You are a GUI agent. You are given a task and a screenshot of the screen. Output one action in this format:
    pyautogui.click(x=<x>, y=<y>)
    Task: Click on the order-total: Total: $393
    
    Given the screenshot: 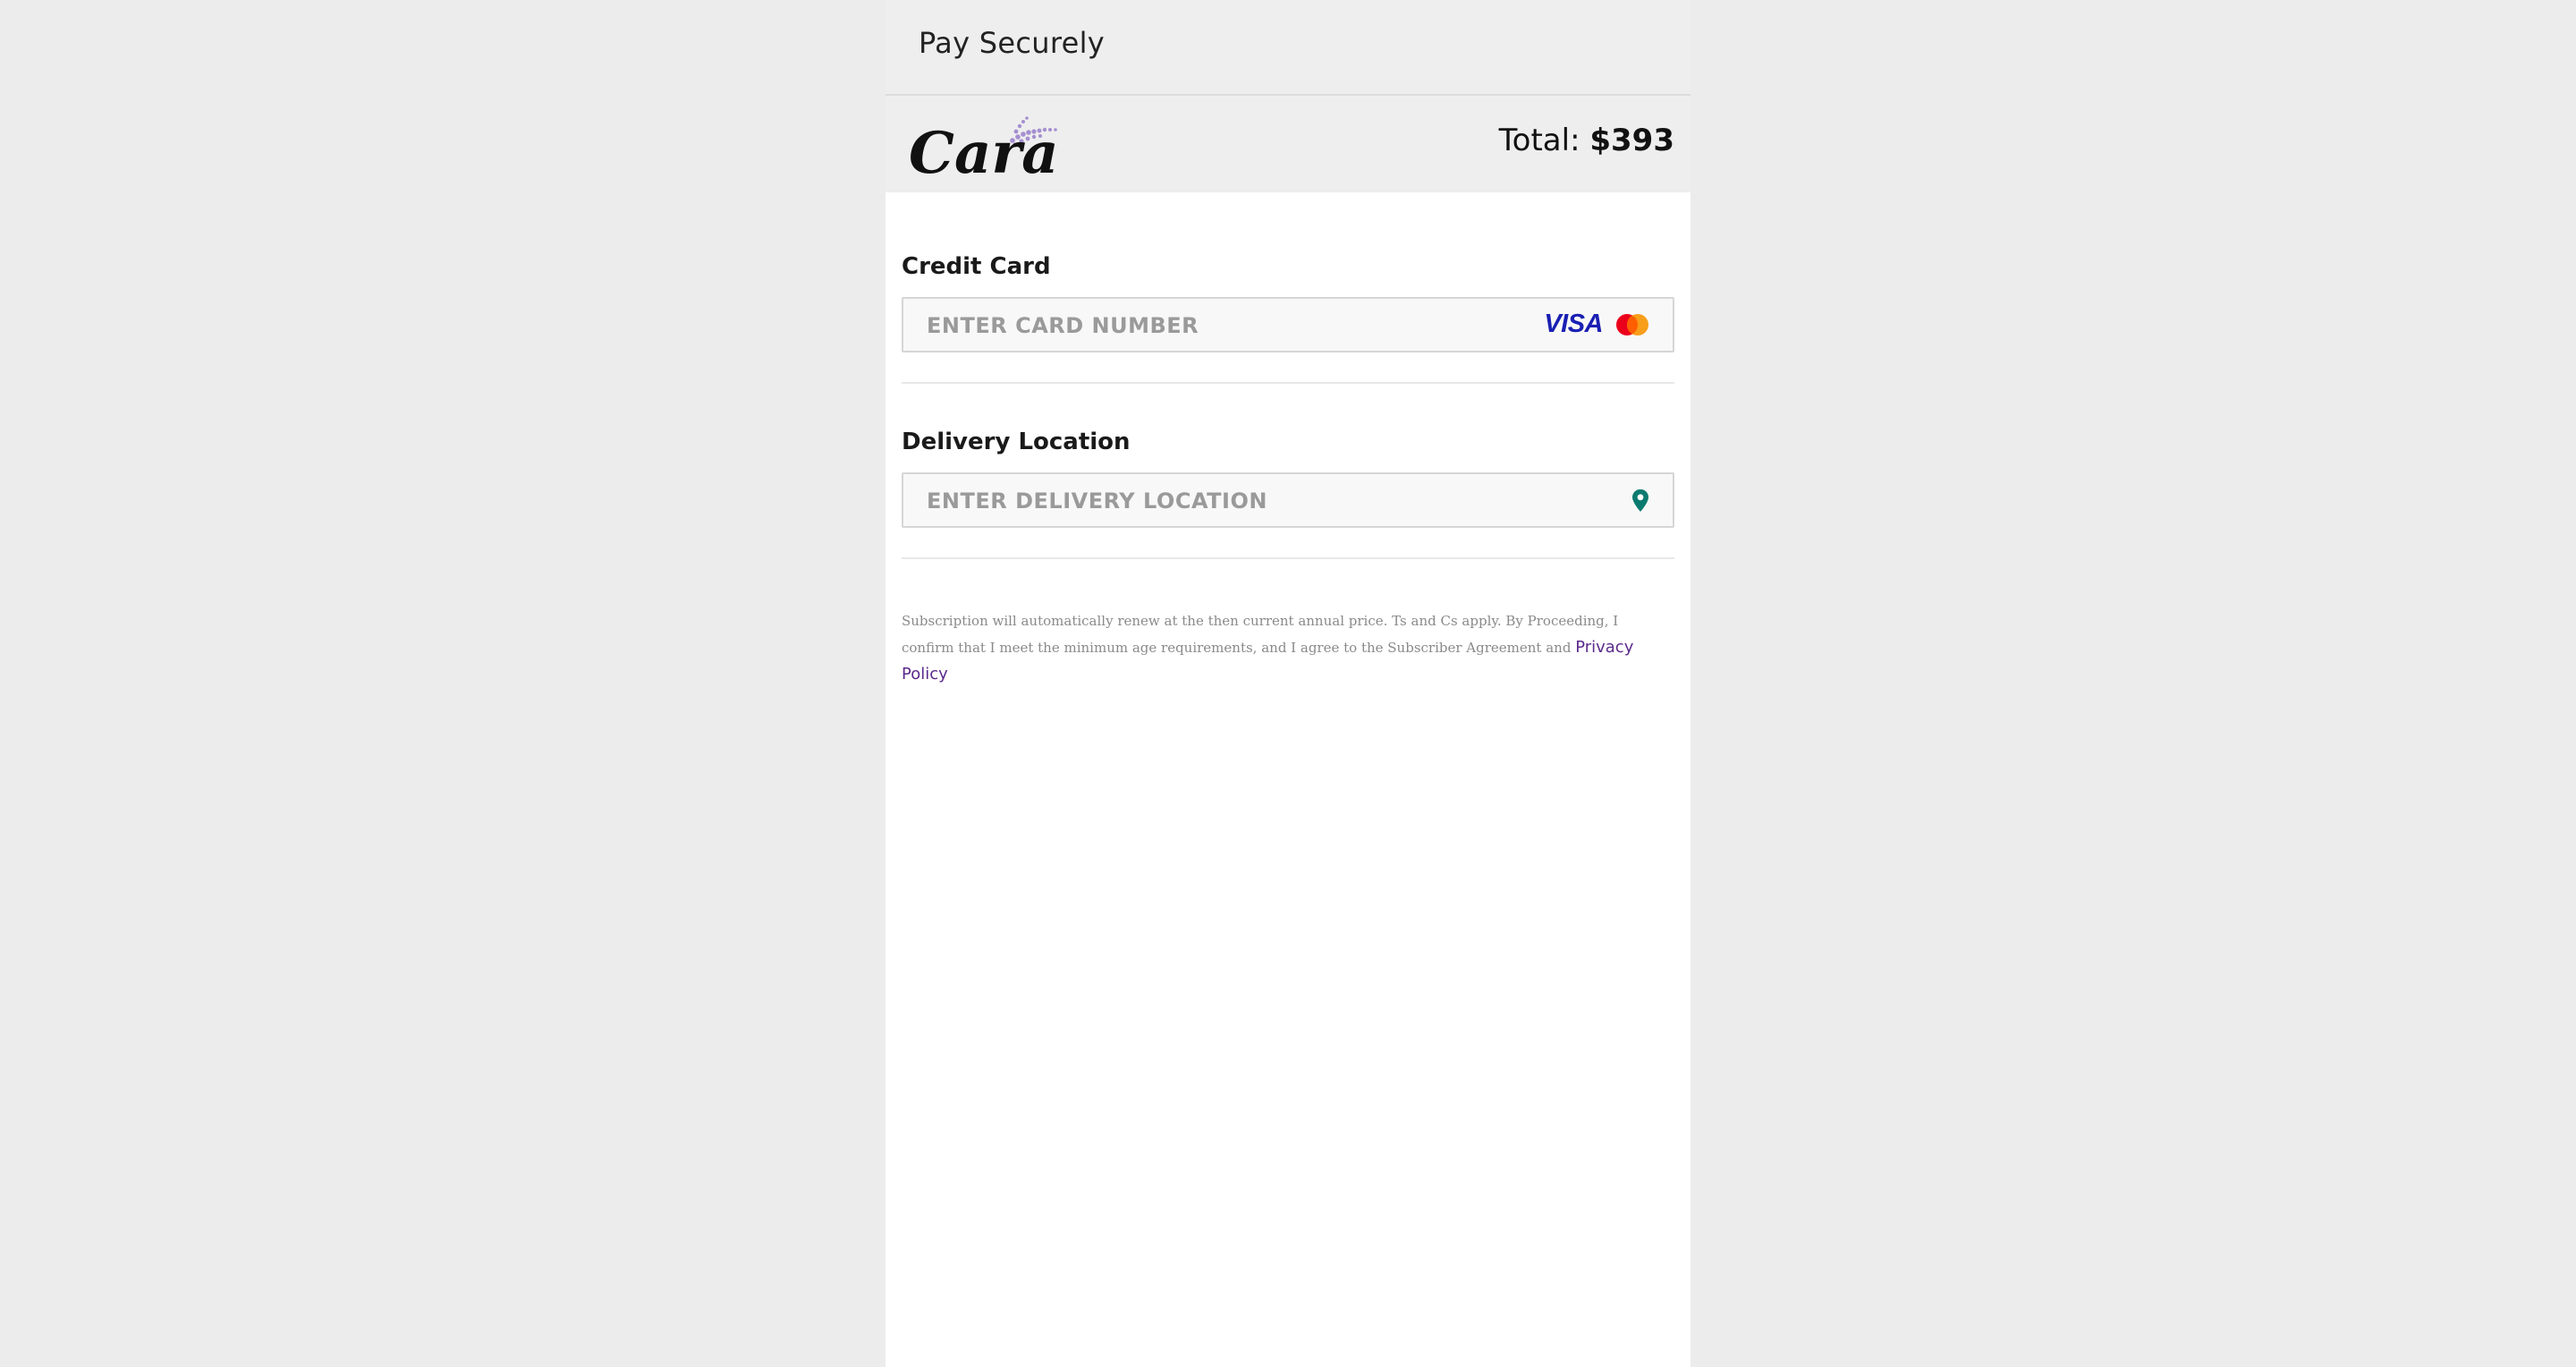 What is the action you would take?
    pyautogui.click(x=1586, y=140)
    